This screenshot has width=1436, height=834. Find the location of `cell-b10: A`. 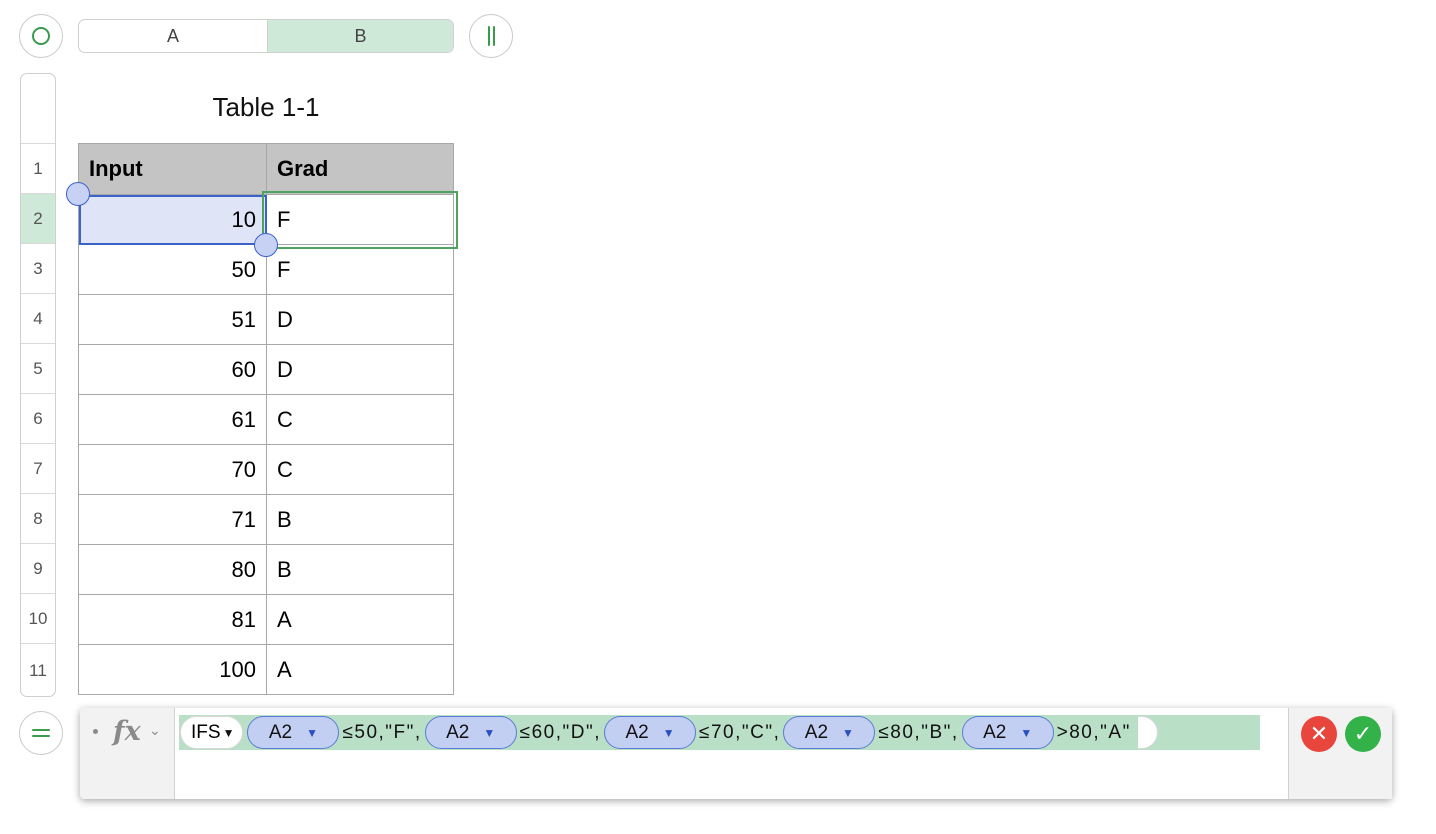

cell-b10: A is located at coordinates (360, 619).